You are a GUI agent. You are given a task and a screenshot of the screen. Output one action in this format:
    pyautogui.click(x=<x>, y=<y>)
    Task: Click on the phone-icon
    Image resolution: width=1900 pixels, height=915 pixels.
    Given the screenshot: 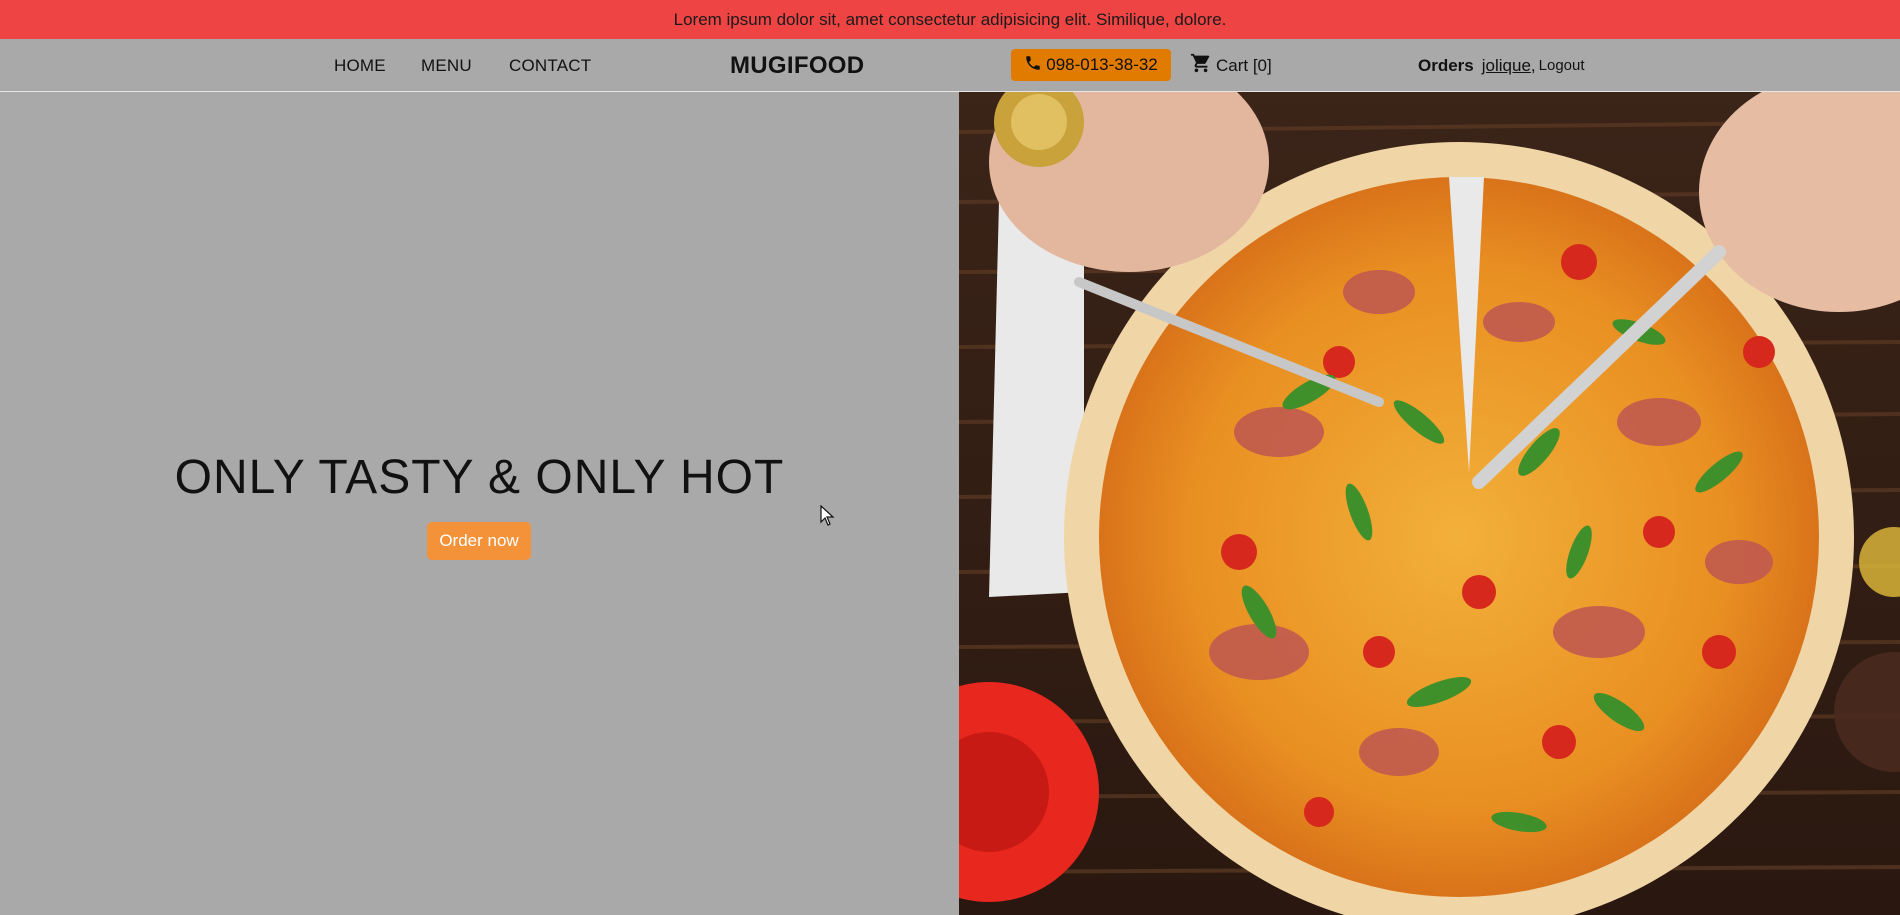 What is the action you would take?
    pyautogui.click(x=1033, y=65)
    